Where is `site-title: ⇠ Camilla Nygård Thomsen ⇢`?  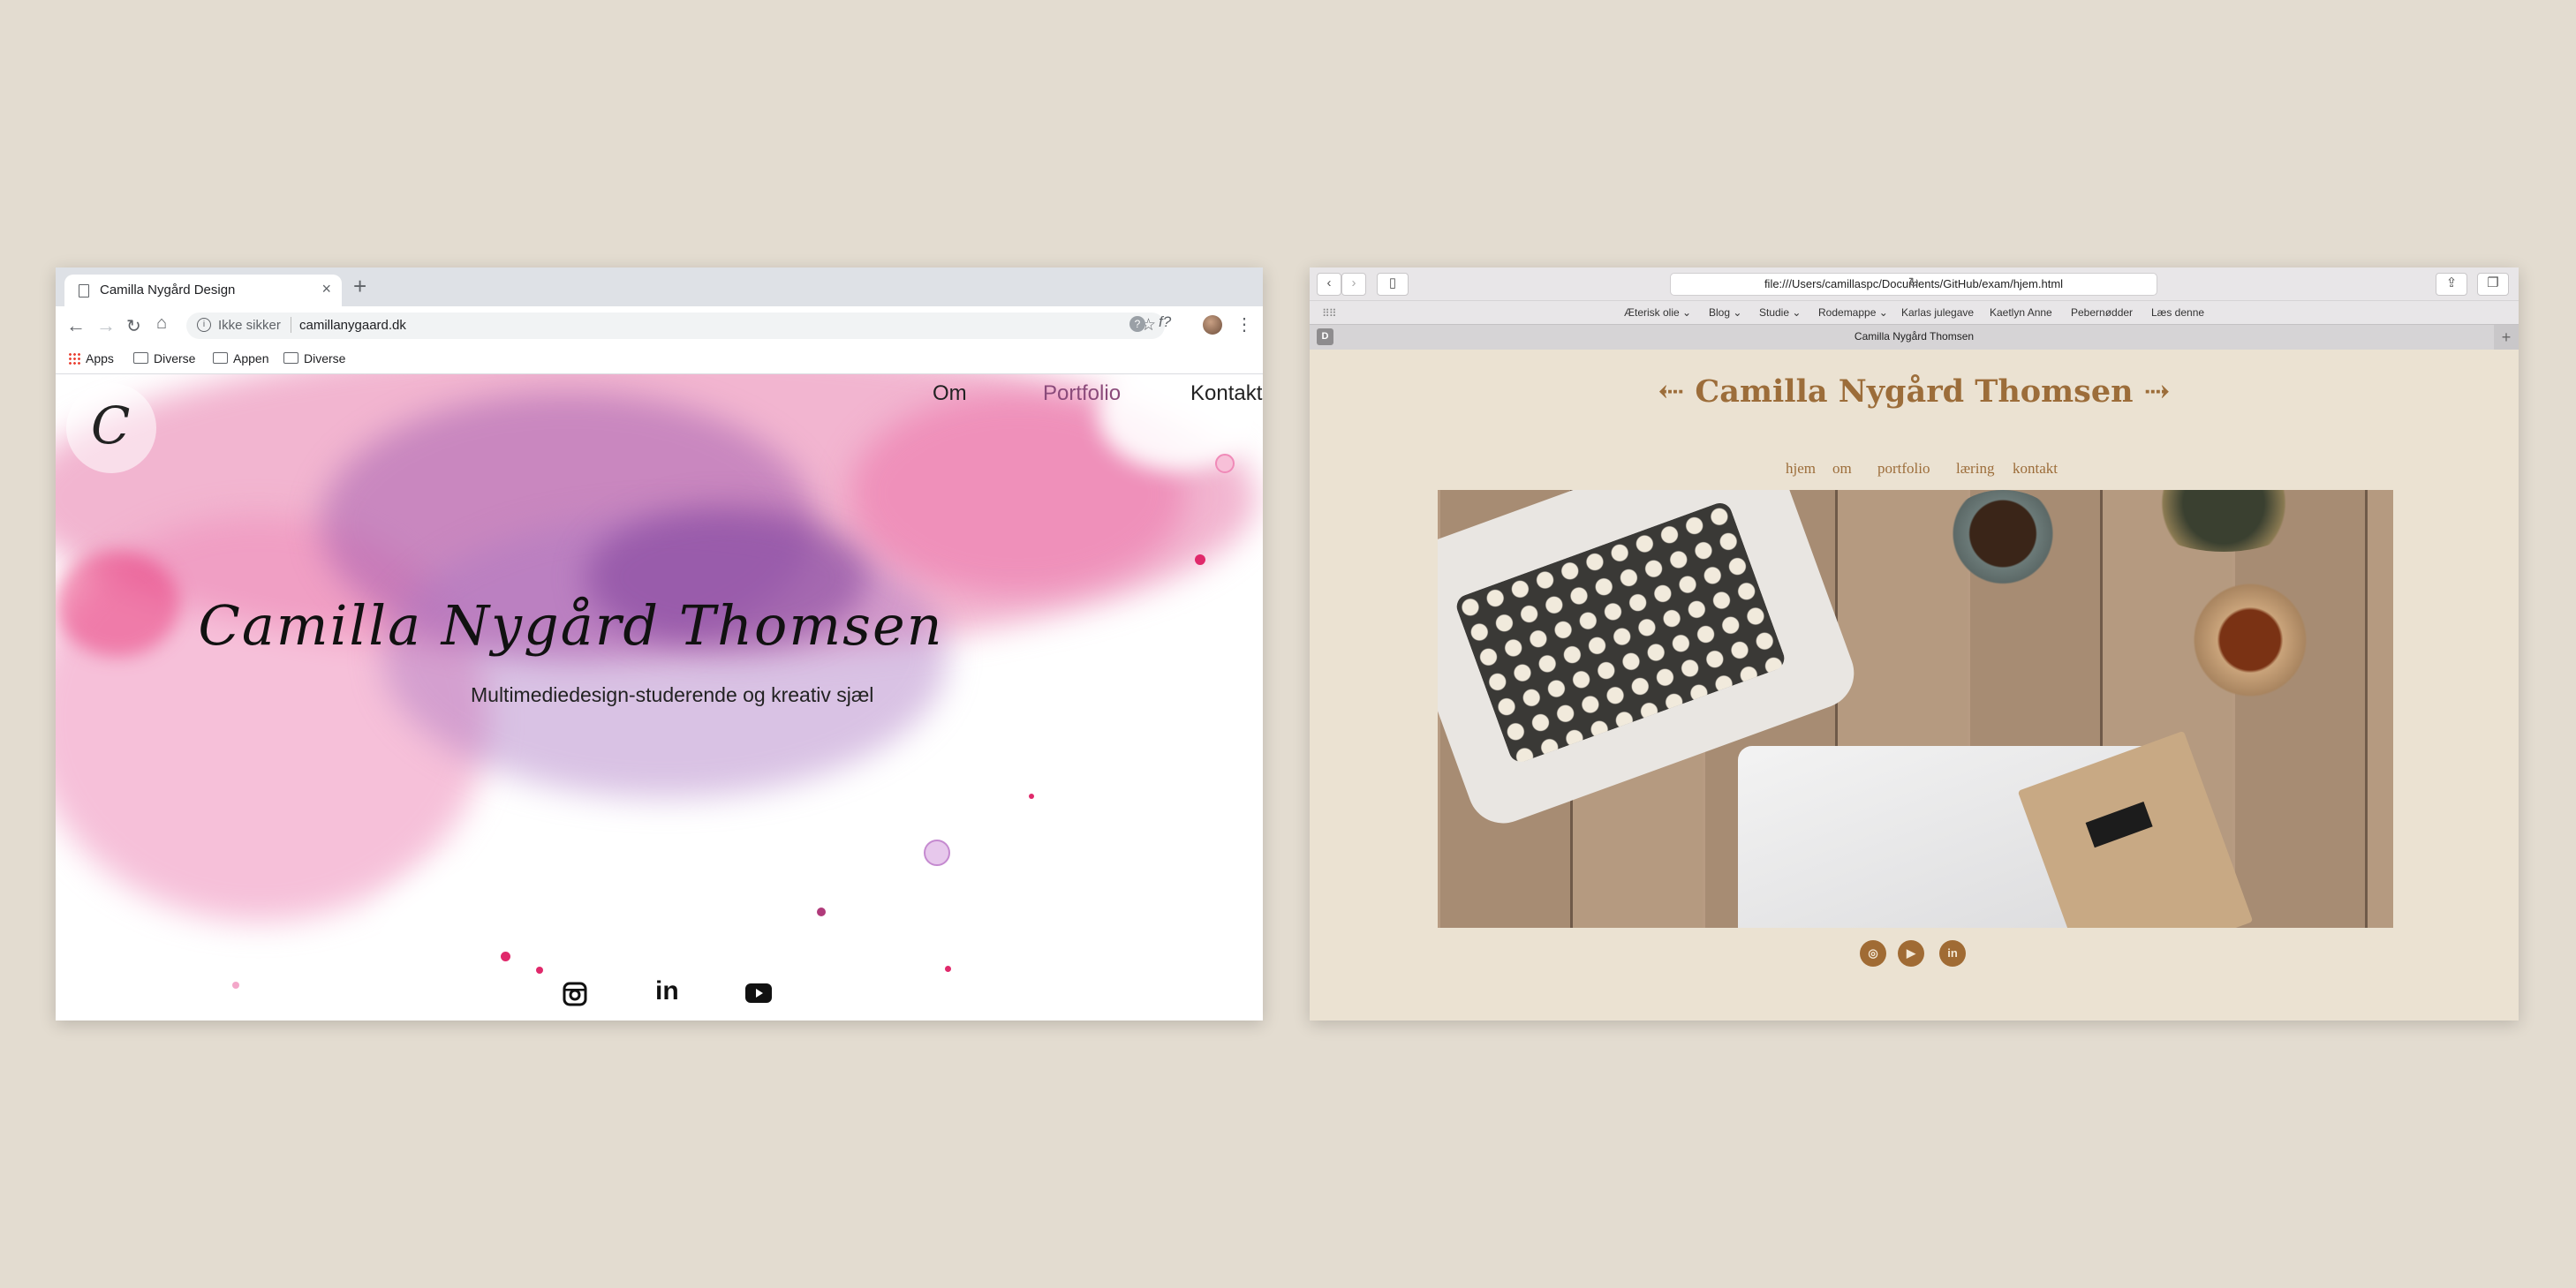
site-title: ⇠ Camilla Nygård Thomsen ⇢ is located at coordinates (1914, 392).